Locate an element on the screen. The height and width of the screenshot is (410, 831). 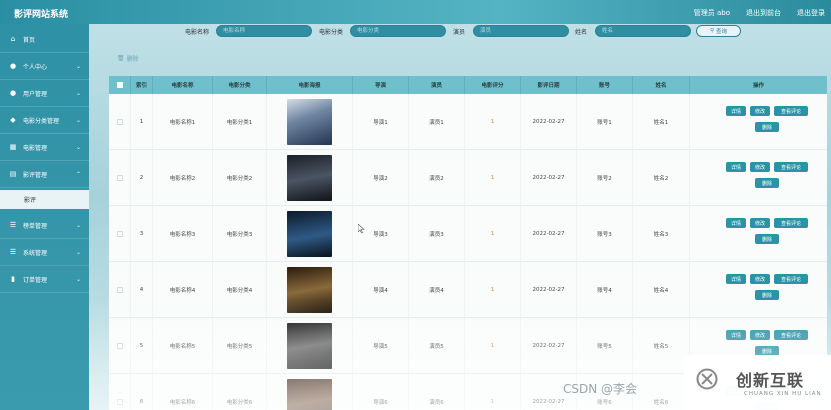
cell-director: 导演1 is located at coordinates (381, 122).